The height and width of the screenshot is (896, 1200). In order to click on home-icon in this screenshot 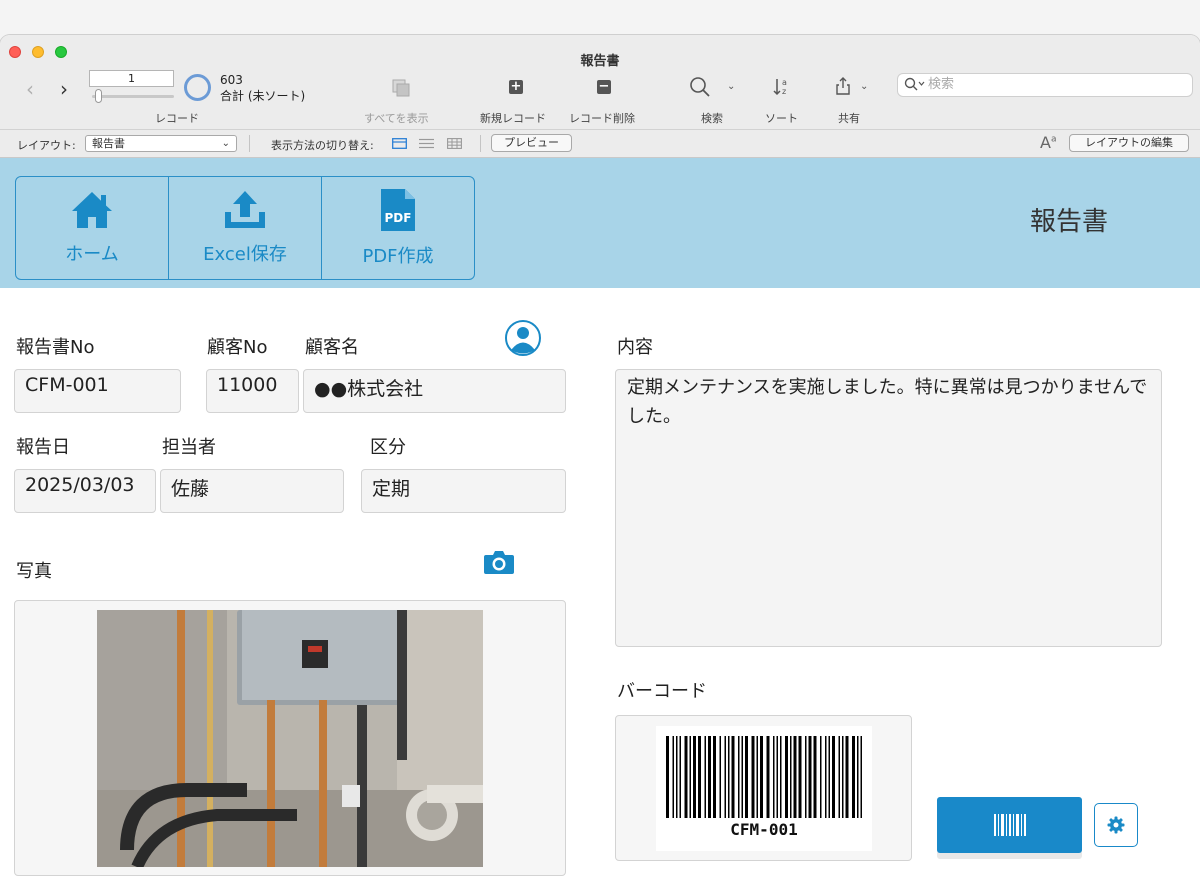, I will do `click(92, 210)`.